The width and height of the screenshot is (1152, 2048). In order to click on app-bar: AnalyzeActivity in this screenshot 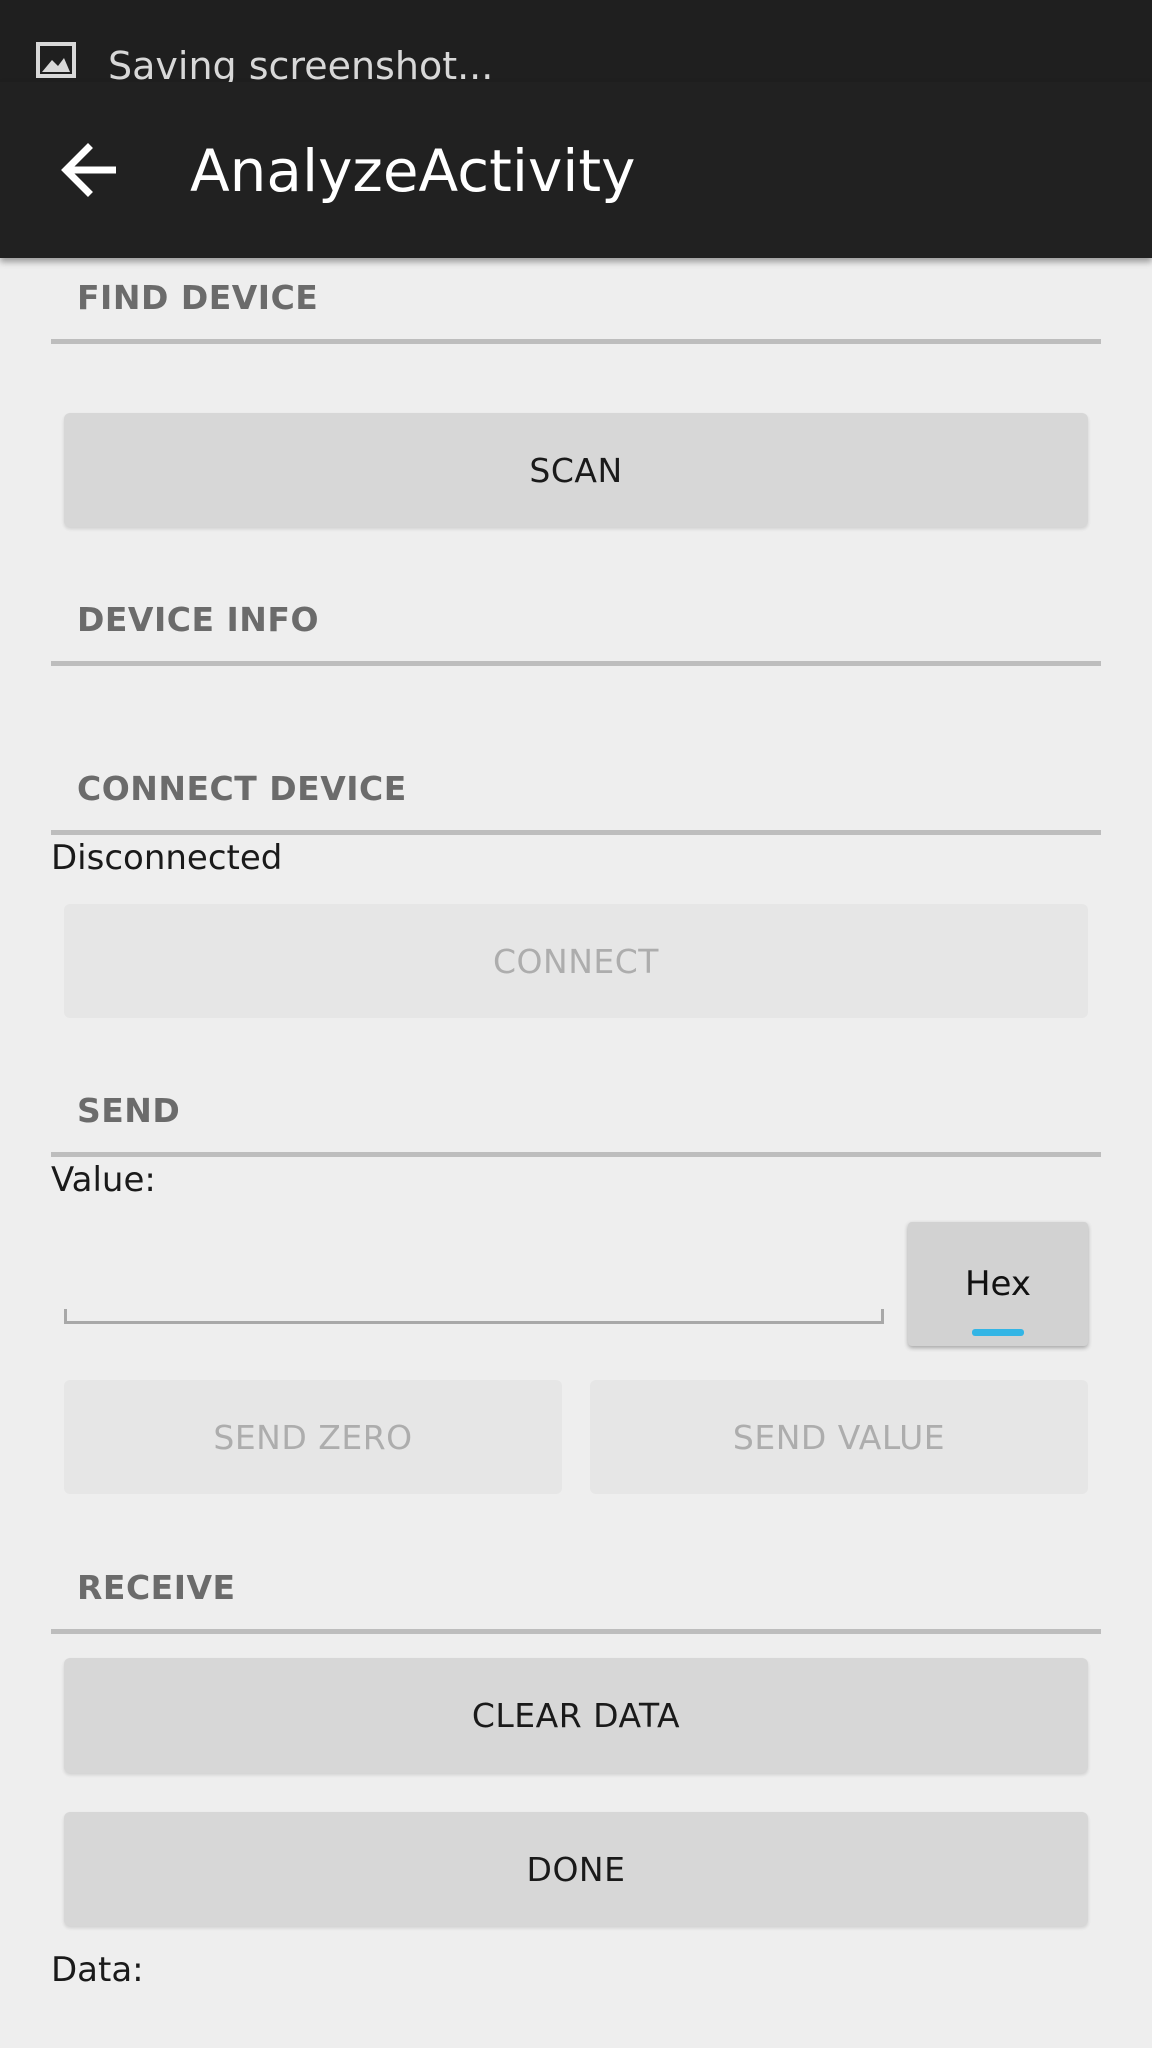, I will do `click(576, 170)`.